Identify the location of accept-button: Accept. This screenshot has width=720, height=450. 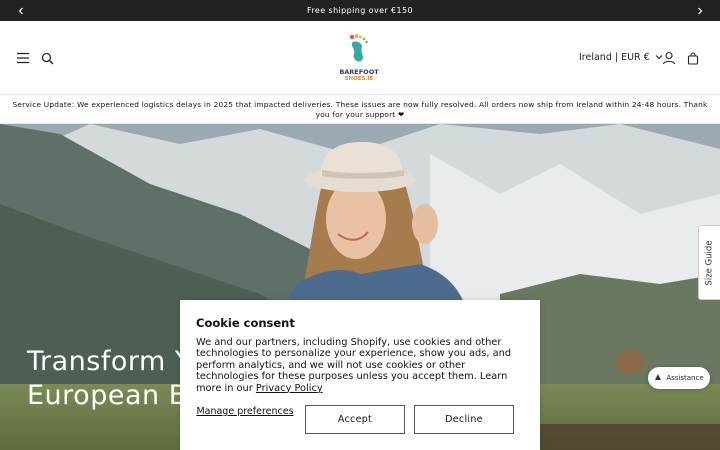
(355, 419).